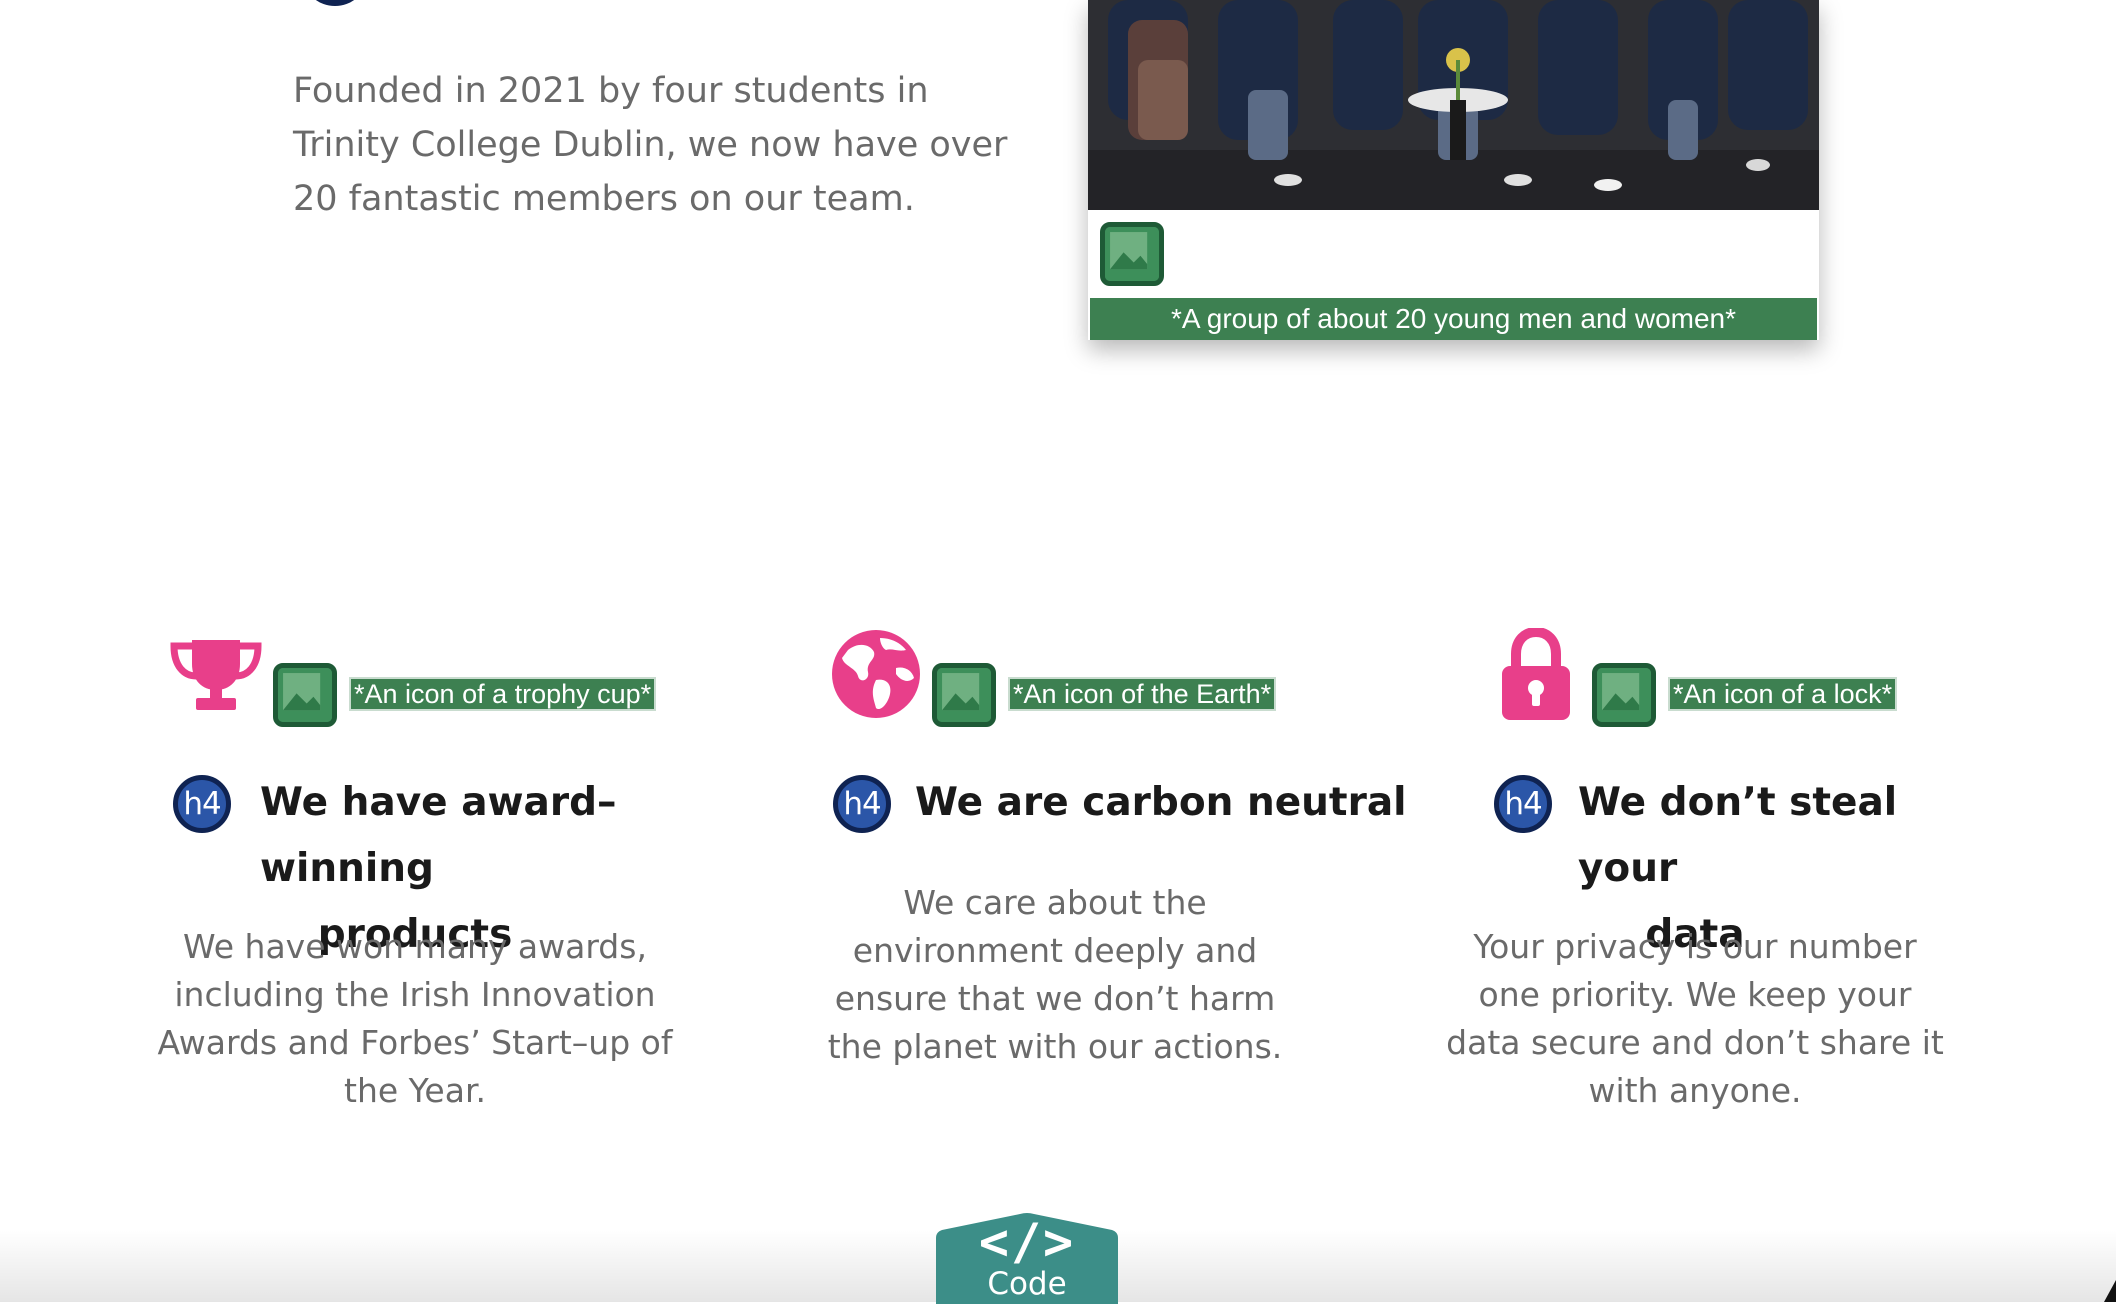 The image size is (2116, 1304). Describe the element at coordinates (1132, 254) in the screenshot. I see `photo-placeholder-icon` at that location.